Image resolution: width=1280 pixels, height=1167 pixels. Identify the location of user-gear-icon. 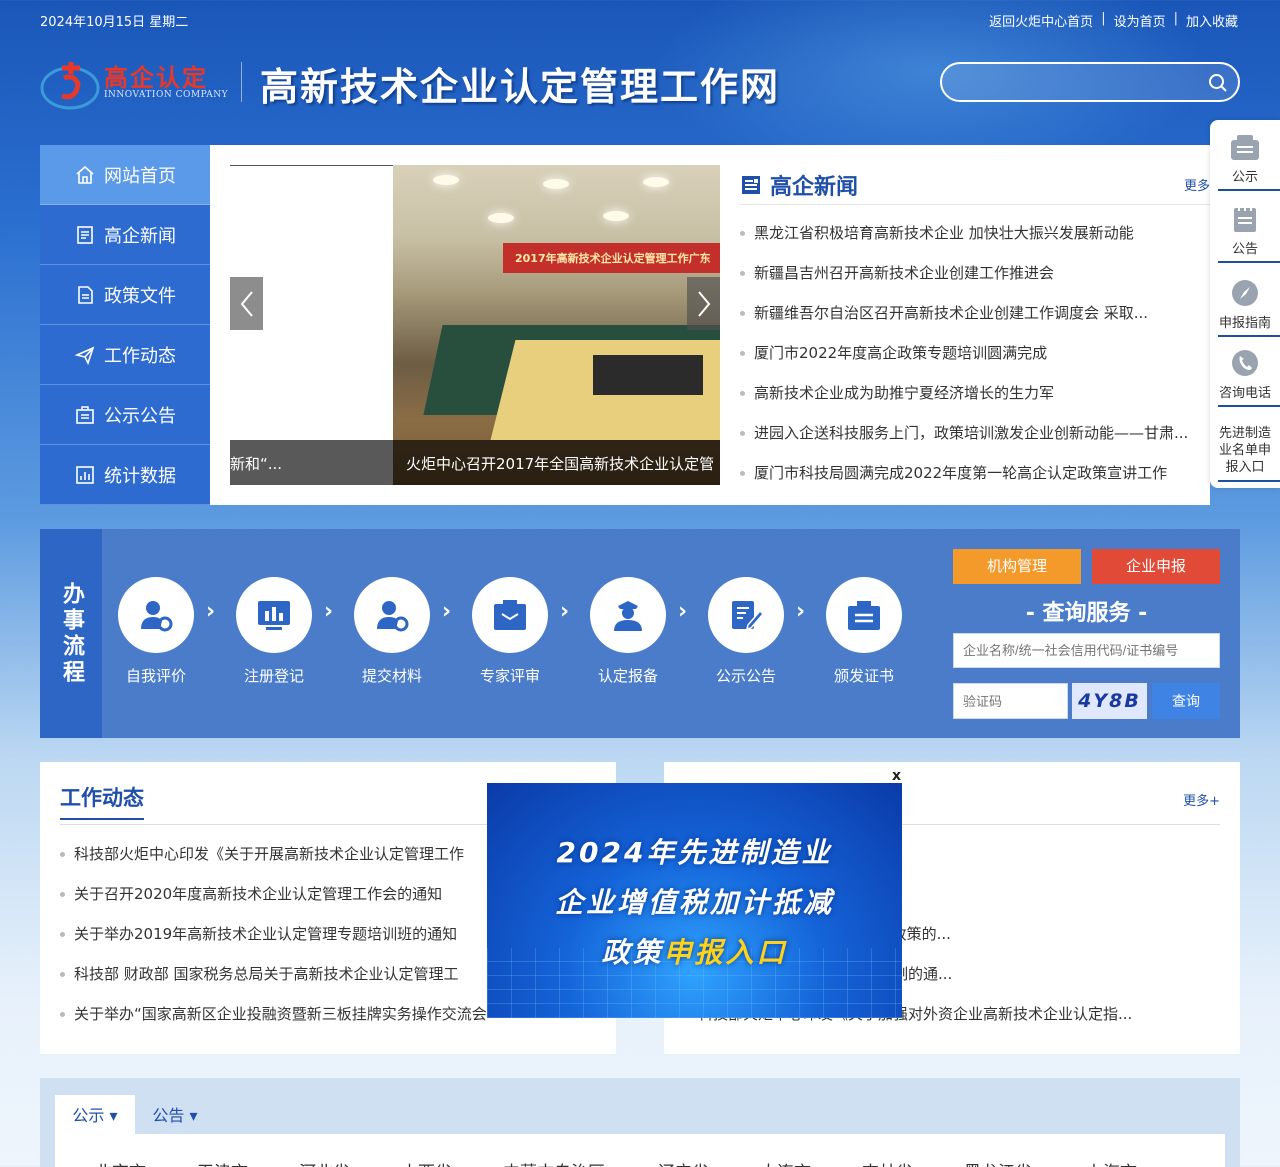
(157, 616).